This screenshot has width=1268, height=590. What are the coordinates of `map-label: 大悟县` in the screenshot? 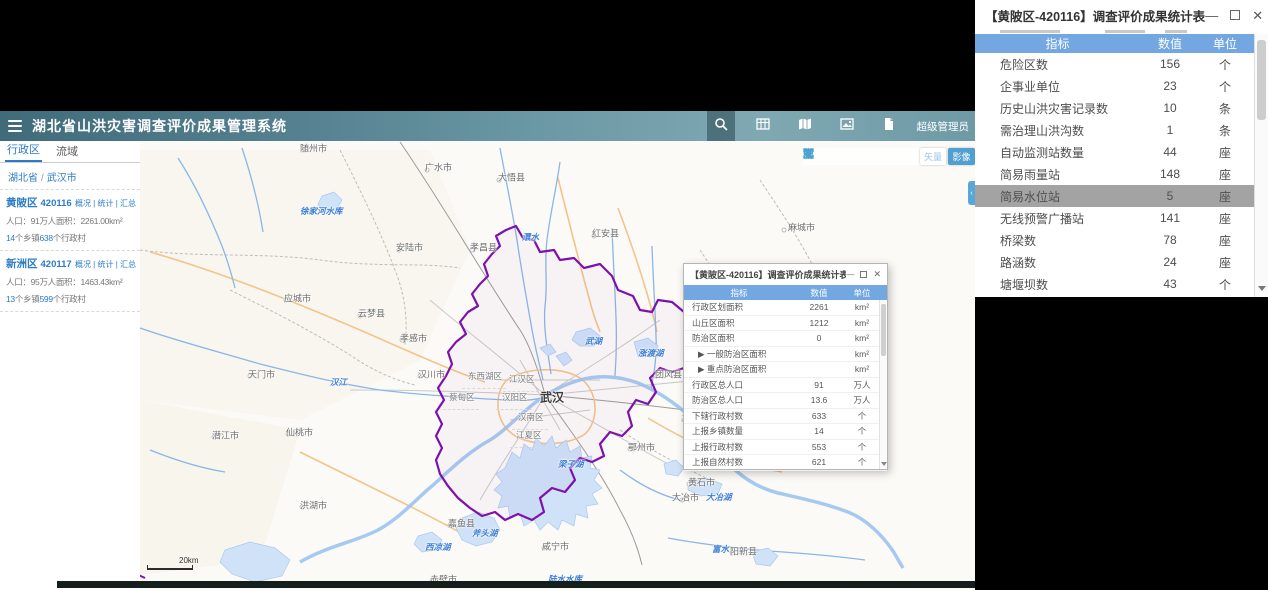 It's located at (512, 177).